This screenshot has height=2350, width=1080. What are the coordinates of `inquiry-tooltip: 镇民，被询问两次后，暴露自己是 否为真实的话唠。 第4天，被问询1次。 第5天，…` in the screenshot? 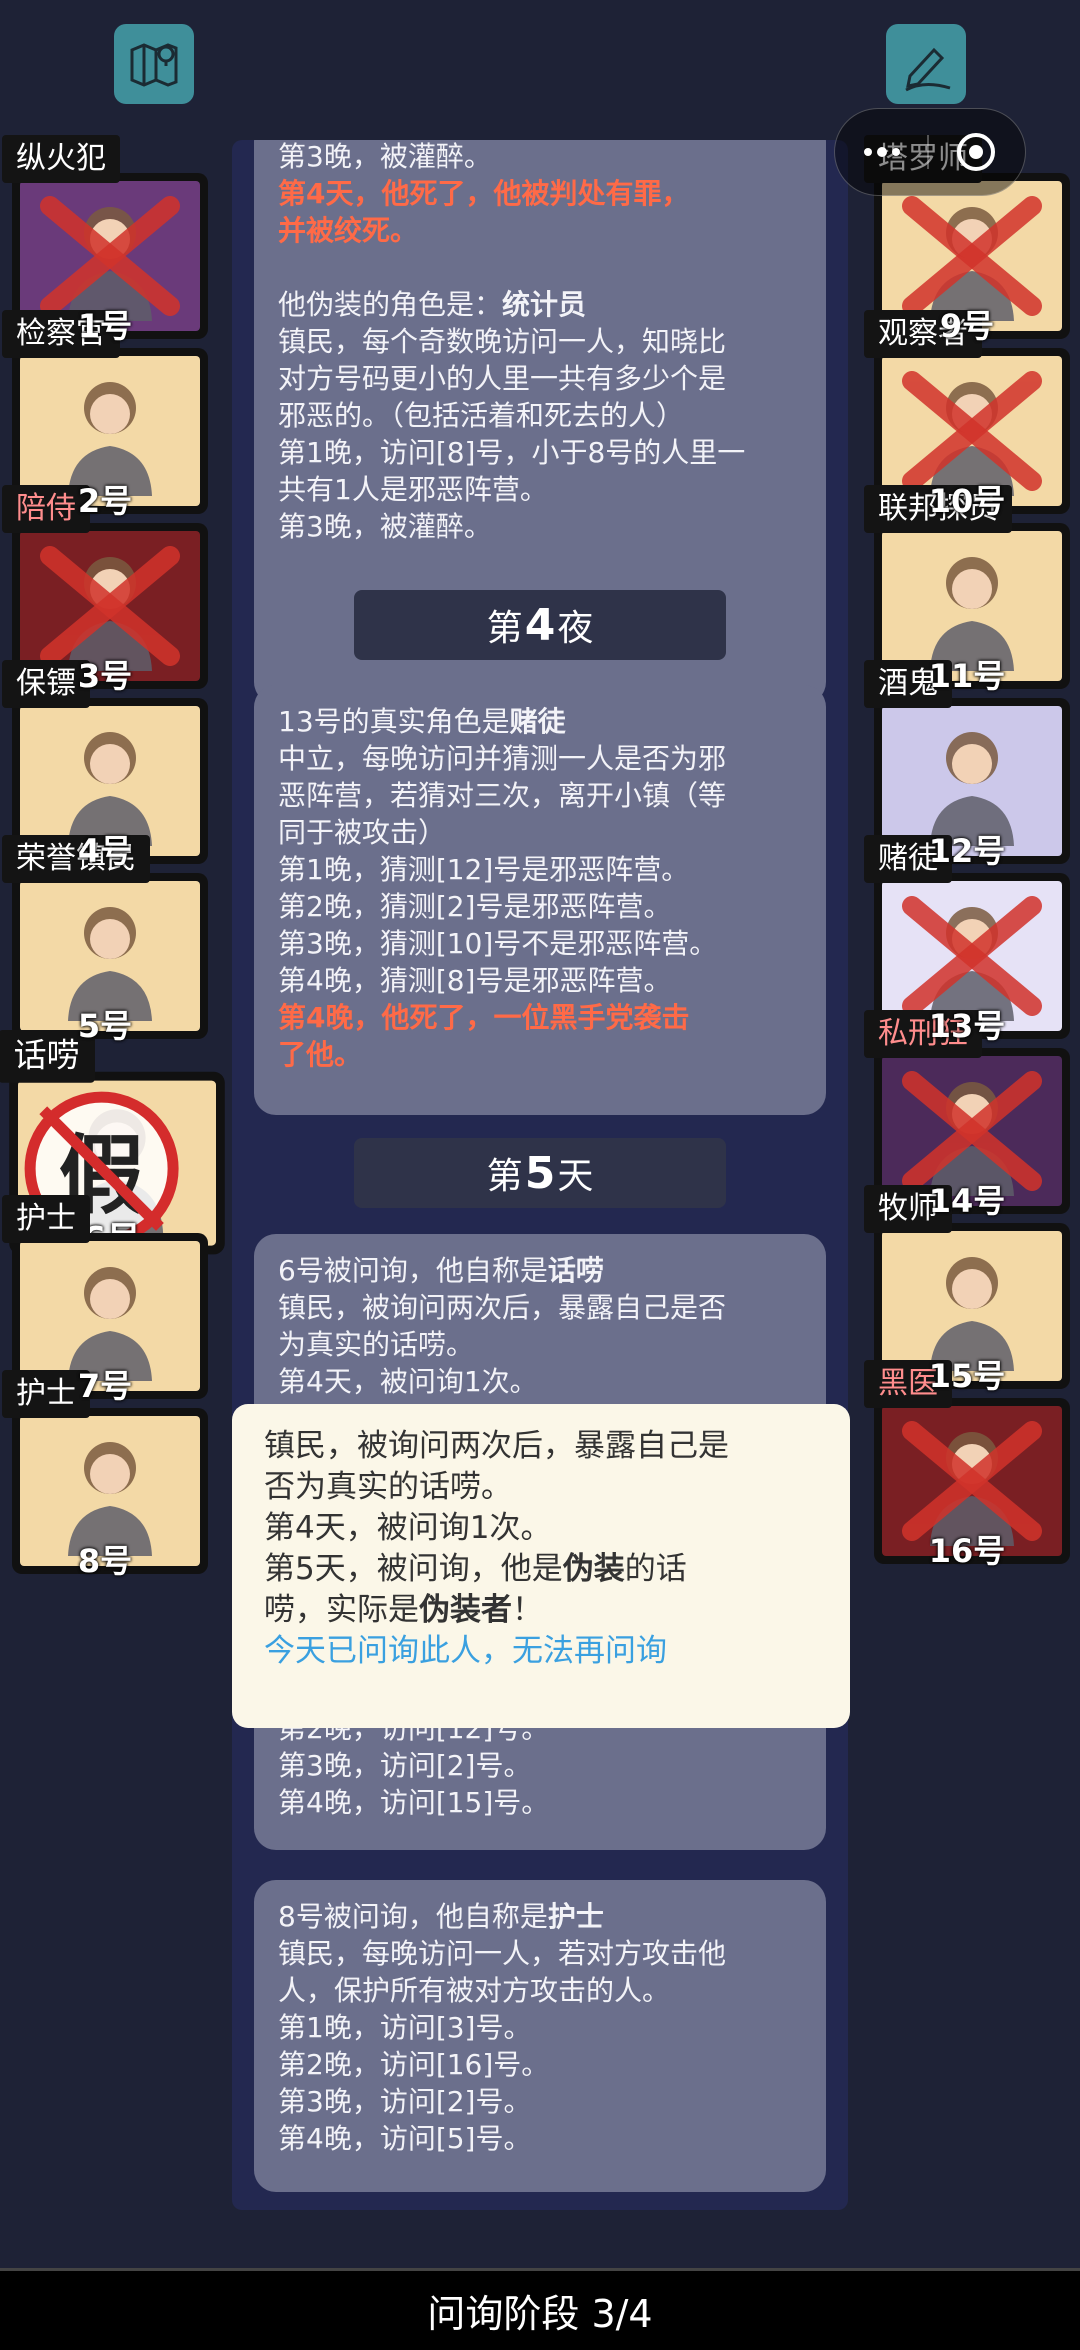 It's located at (541, 1566).